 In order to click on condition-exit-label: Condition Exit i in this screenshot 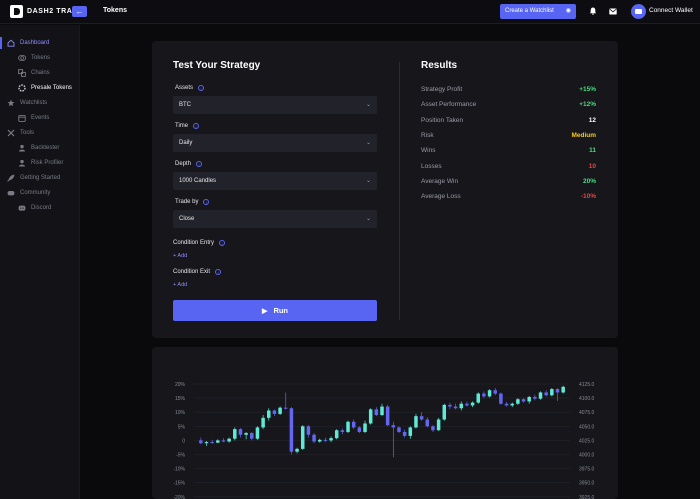, I will do `click(197, 271)`.